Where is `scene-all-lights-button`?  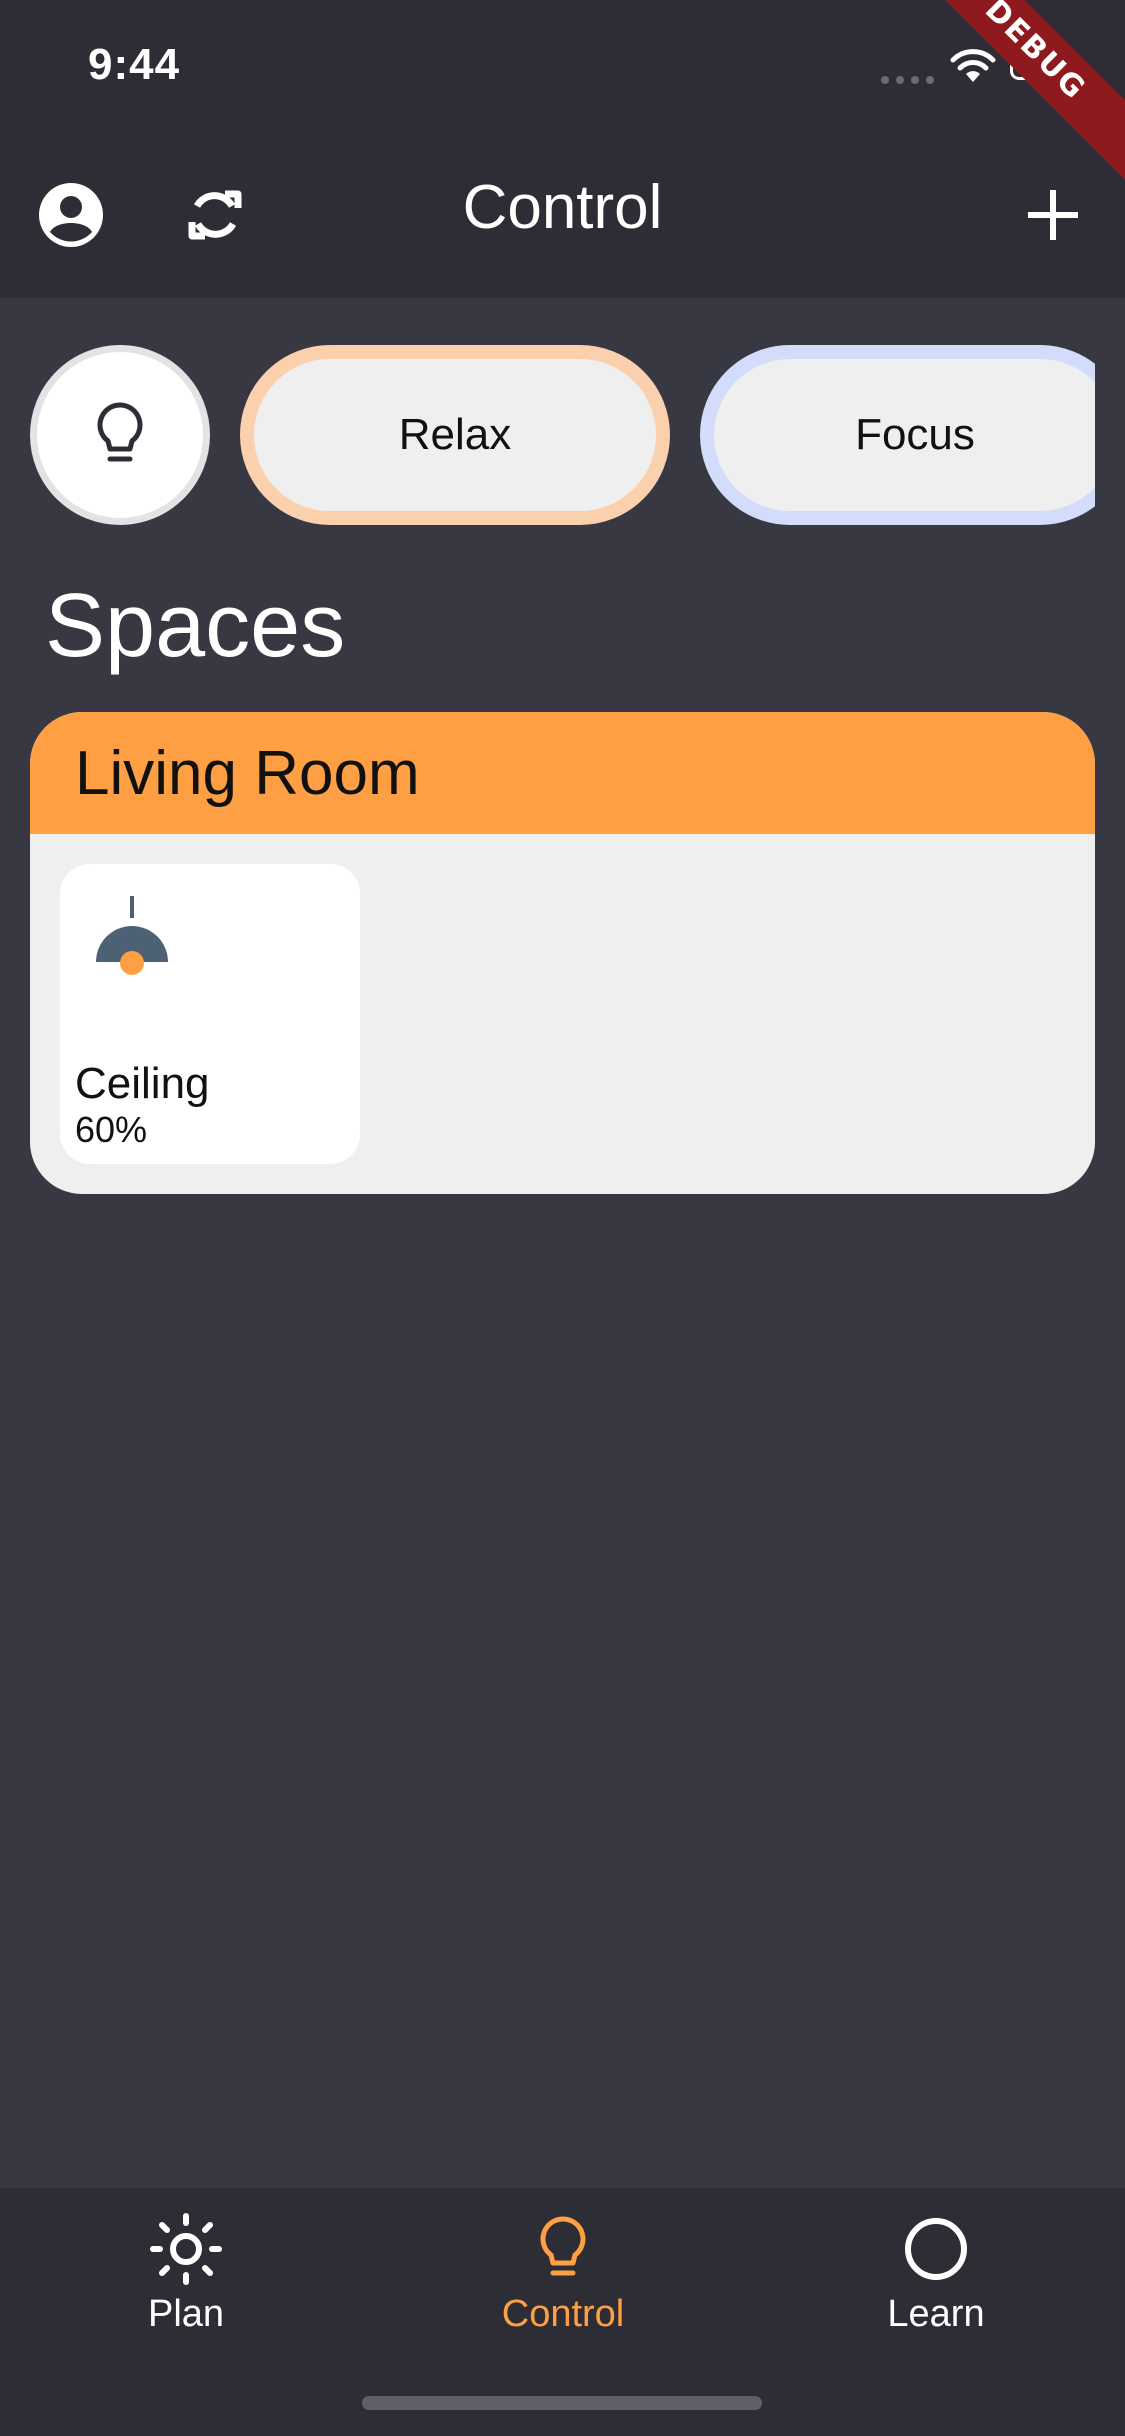
scene-all-lights-button is located at coordinates (120, 435).